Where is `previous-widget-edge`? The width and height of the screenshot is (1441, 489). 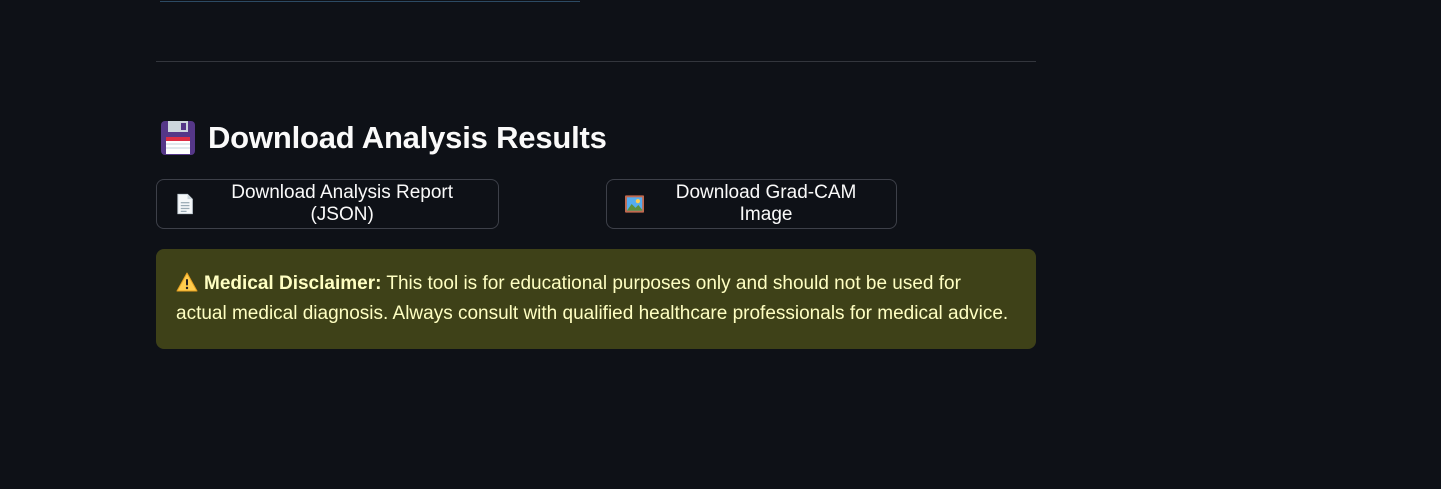 previous-widget-edge is located at coordinates (370, 1).